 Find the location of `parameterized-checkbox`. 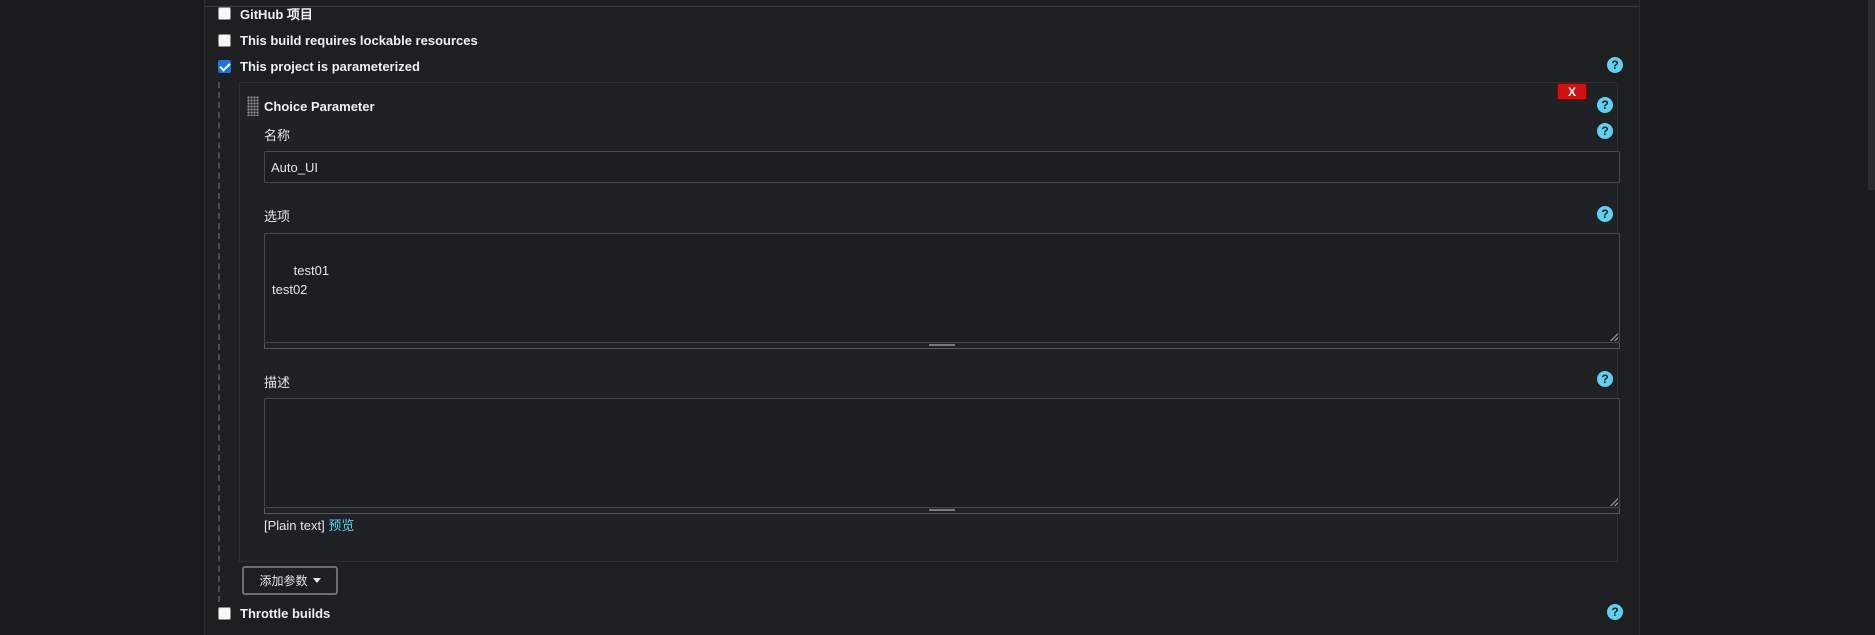

parameterized-checkbox is located at coordinates (224, 66).